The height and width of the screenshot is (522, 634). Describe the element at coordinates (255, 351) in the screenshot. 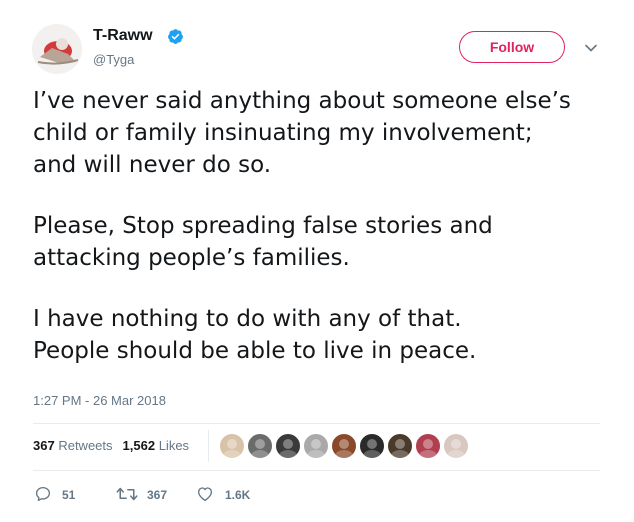

I see `tweet-line: People should be able to live in peace.` at that location.